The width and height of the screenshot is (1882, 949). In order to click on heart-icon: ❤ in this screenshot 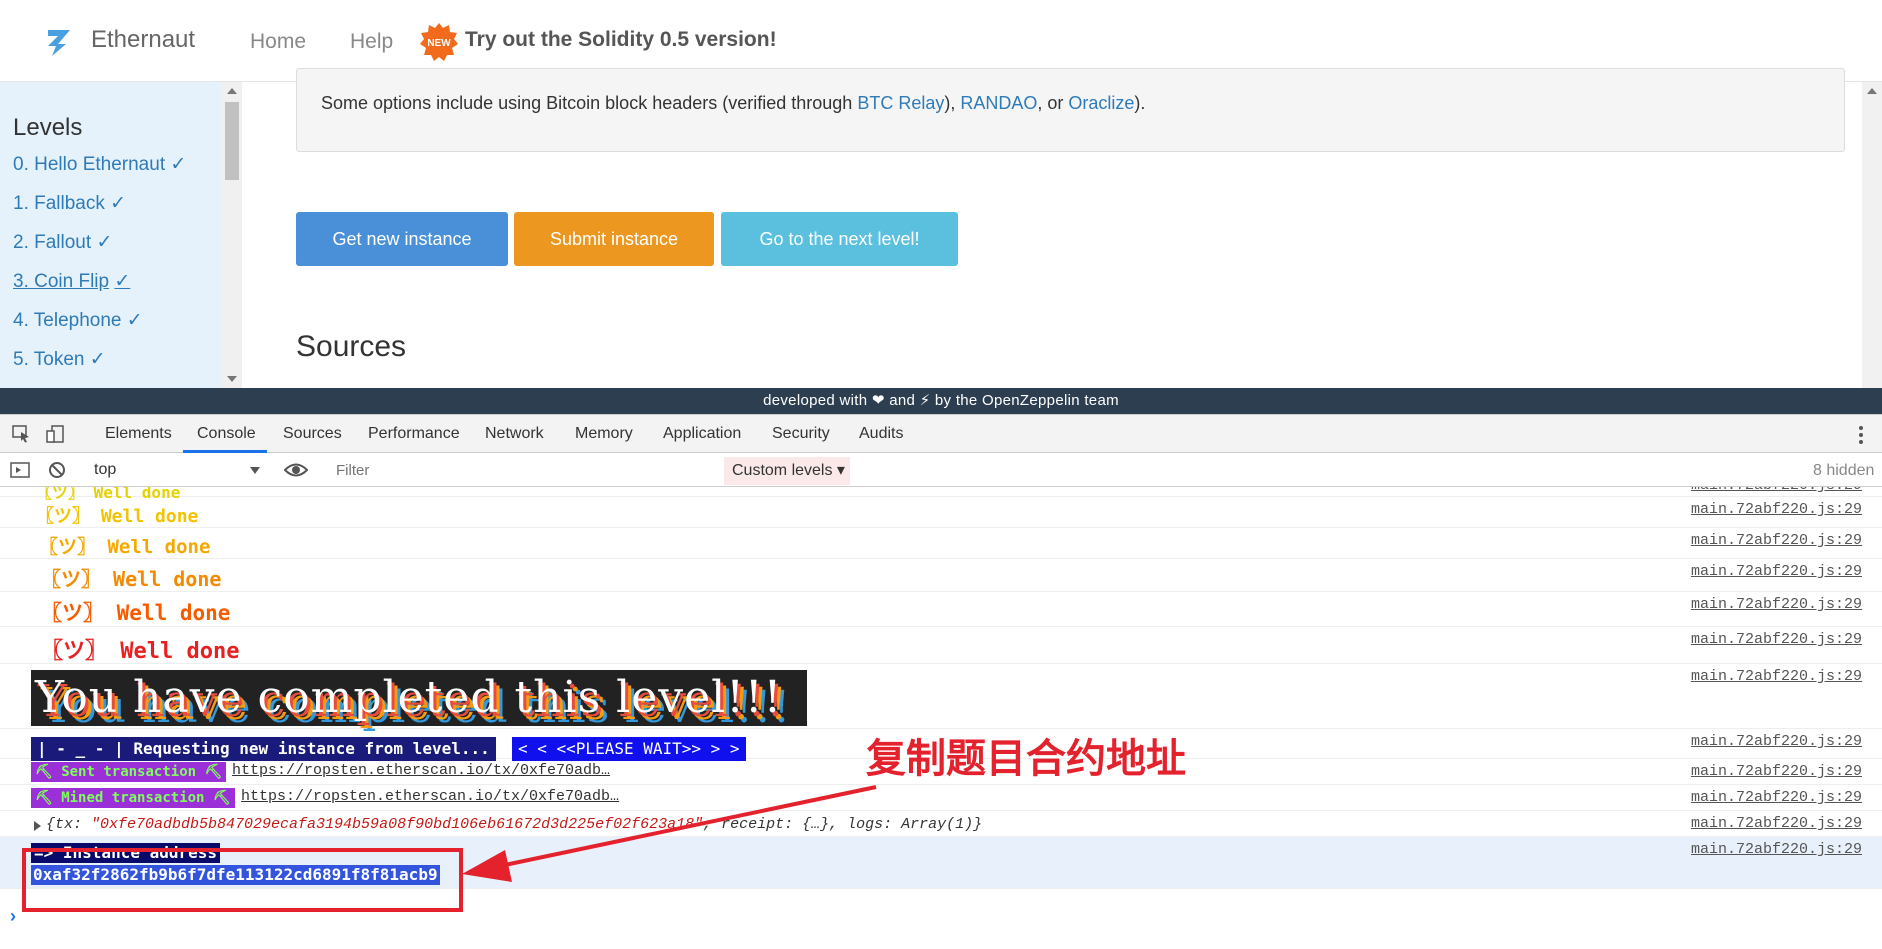, I will do `click(878, 400)`.